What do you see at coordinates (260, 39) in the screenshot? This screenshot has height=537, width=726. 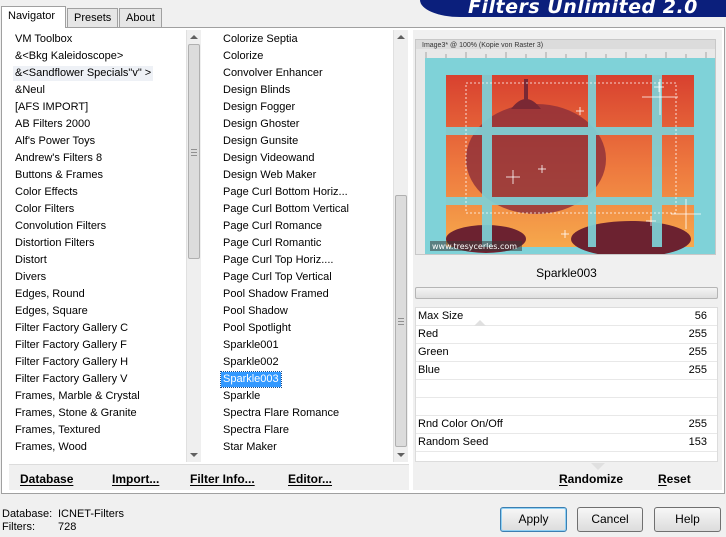 I see `filter-list-item: Colorize Septia` at bounding box center [260, 39].